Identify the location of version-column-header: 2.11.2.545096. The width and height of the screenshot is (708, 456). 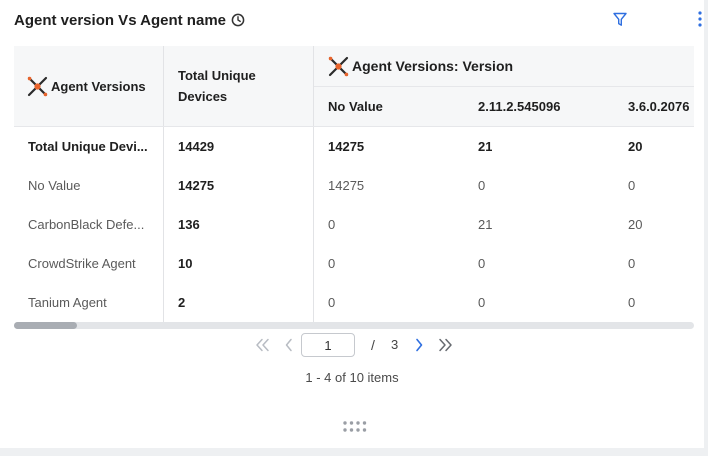
(519, 106).